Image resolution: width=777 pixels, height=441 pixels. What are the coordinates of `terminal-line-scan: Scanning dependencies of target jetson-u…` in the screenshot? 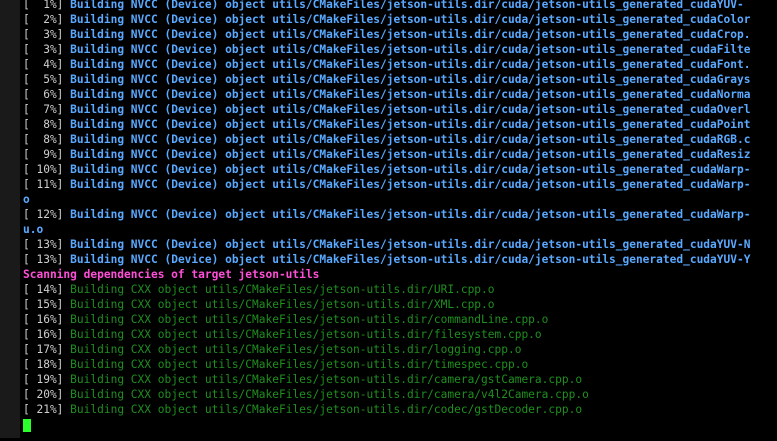 It's located at (171, 274).